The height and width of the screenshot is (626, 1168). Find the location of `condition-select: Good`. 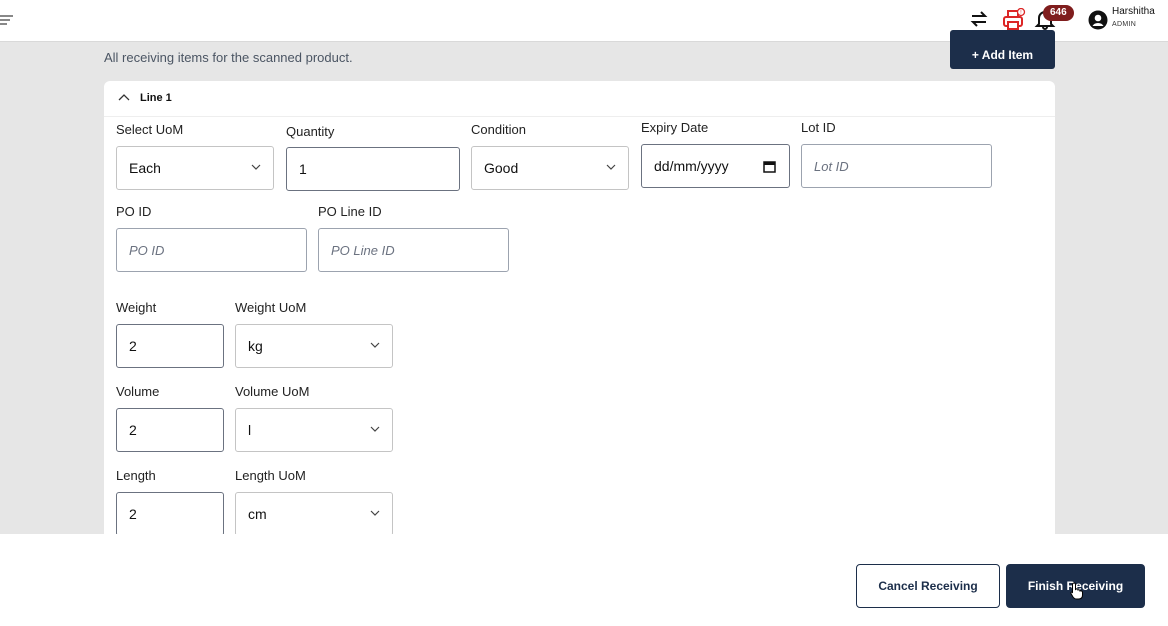

condition-select: Good is located at coordinates (550, 168).